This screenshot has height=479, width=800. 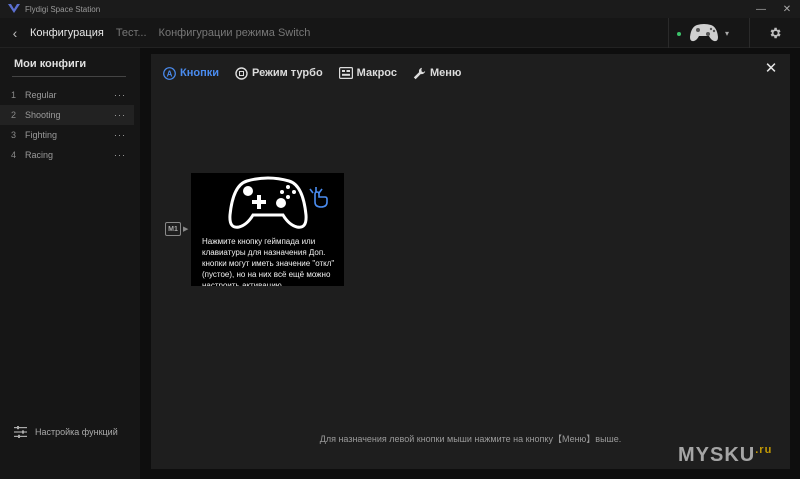 What do you see at coordinates (67, 33) in the screenshot?
I see `nav-item-configuration: Конфигурация` at bounding box center [67, 33].